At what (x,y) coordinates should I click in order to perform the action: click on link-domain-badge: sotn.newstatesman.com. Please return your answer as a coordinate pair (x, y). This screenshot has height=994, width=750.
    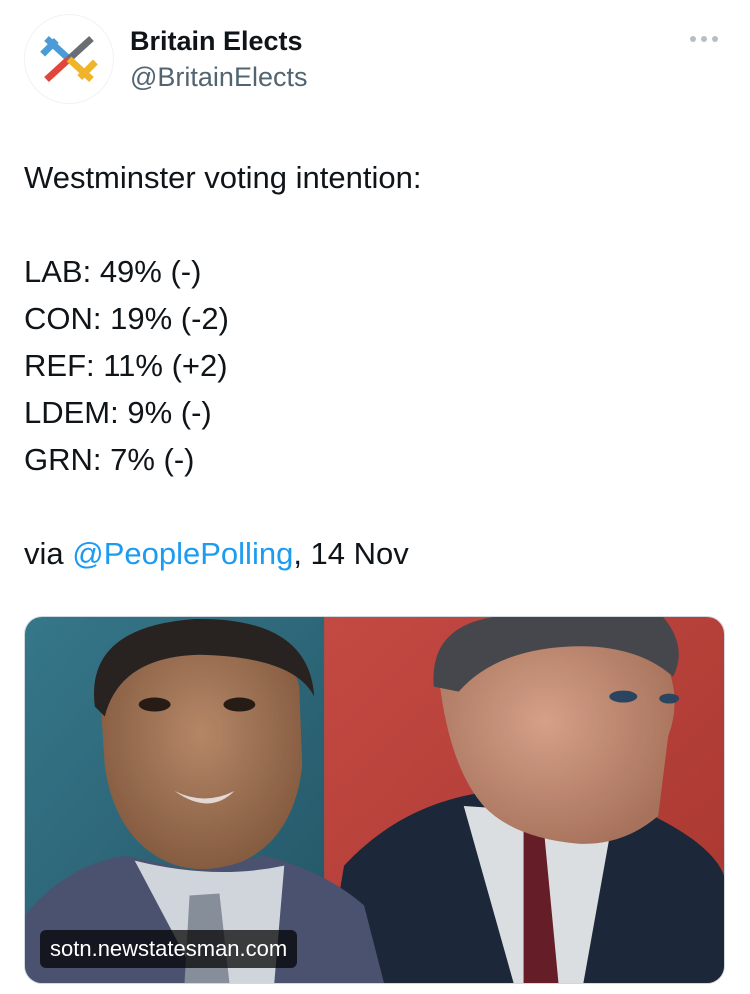
    Looking at the image, I should click on (169, 949).